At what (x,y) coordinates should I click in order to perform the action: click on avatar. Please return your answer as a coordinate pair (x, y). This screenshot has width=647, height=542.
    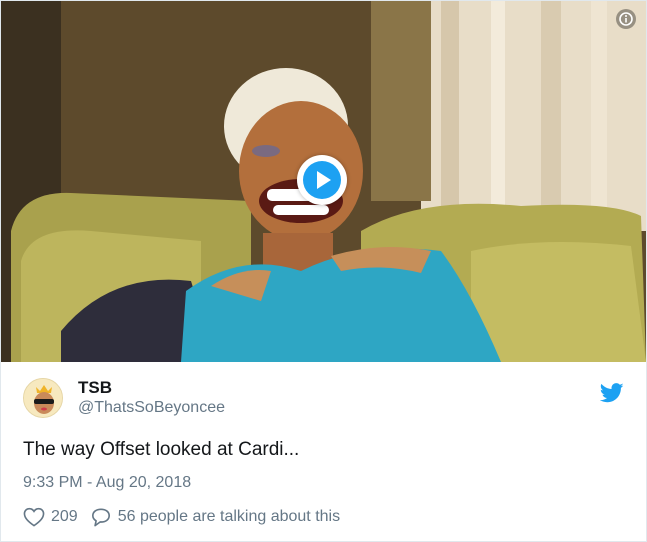
    Looking at the image, I should click on (43, 398).